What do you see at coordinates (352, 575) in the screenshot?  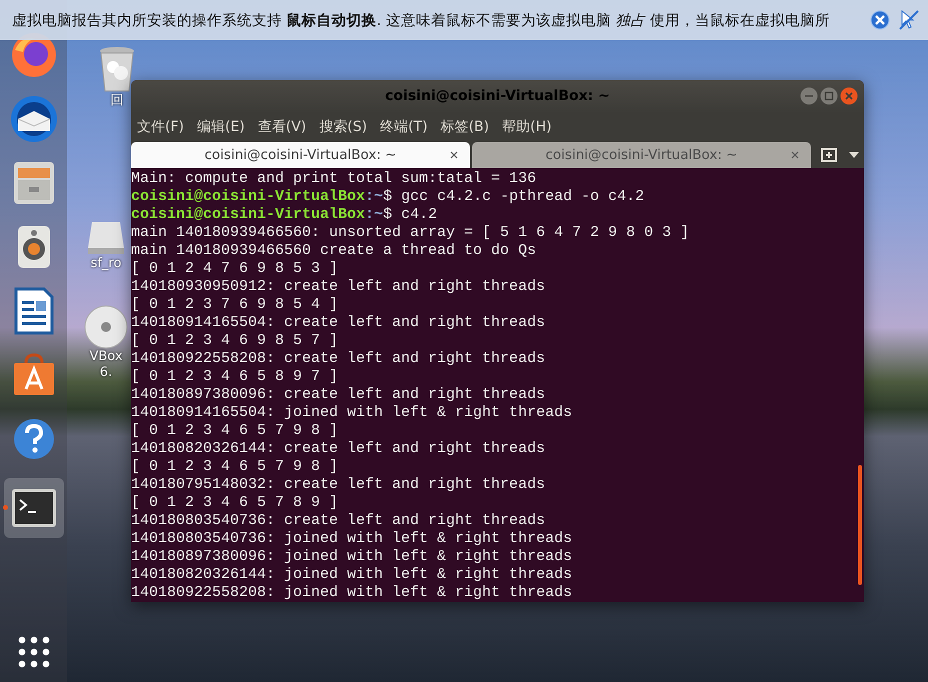 I see `terminal-line: 140180820326144: joined with left & right threads` at bounding box center [352, 575].